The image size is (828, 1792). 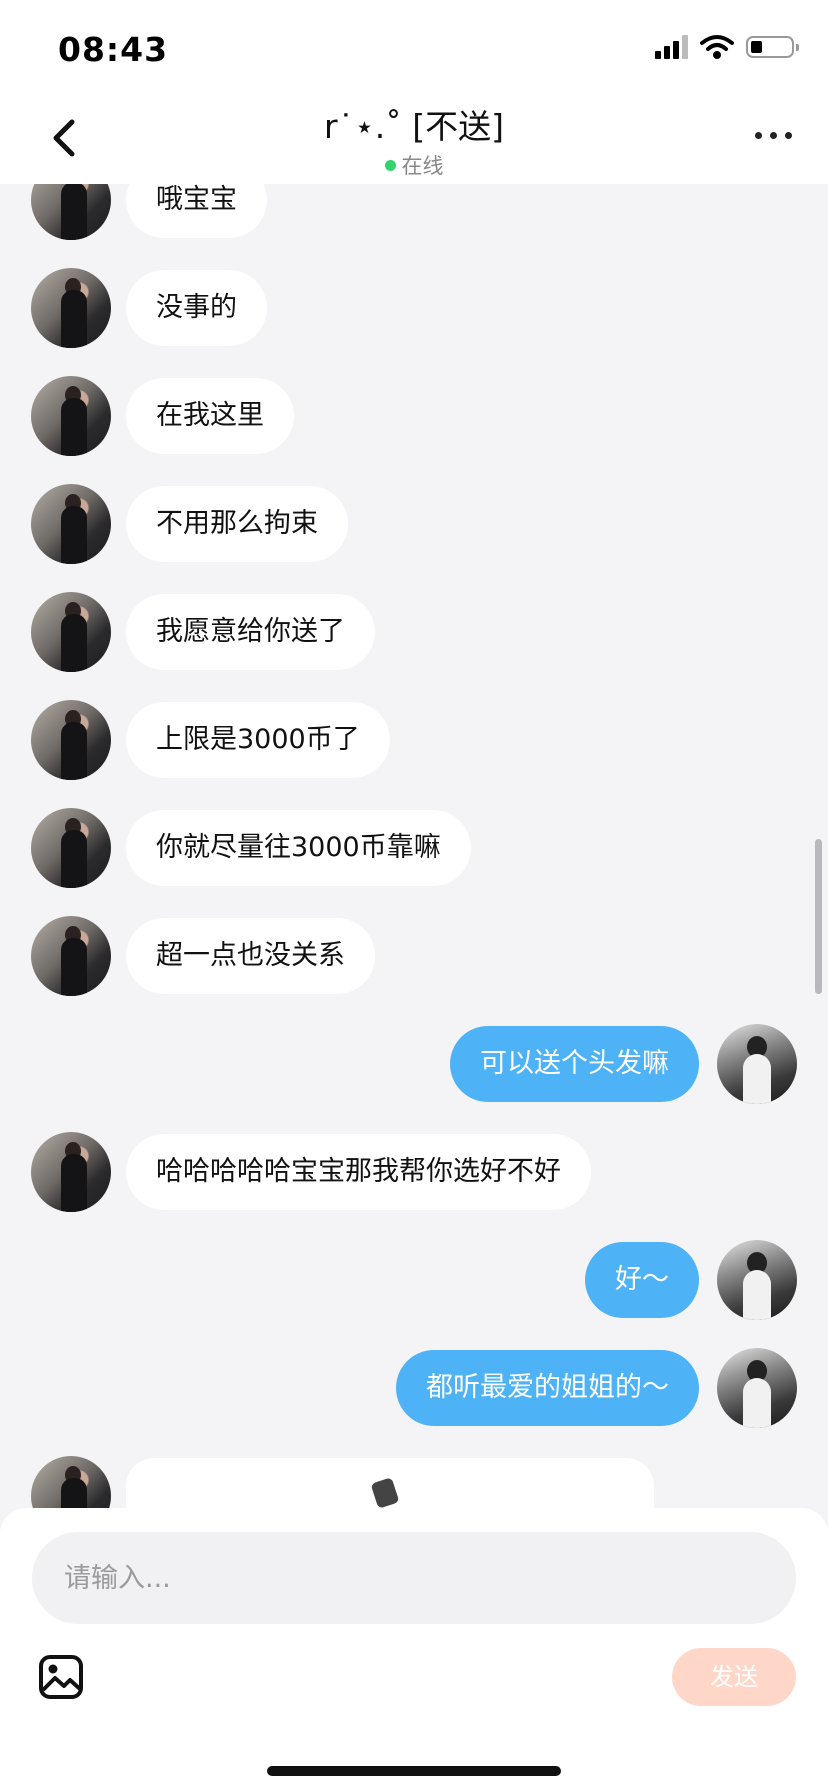 What do you see at coordinates (250, 632) in the screenshot?
I see `message-bubble: 我愿意给你送了` at bounding box center [250, 632].